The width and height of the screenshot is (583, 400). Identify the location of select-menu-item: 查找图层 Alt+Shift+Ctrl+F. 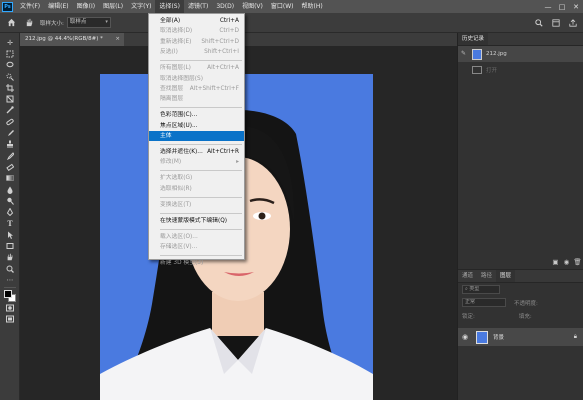
(196, 89).